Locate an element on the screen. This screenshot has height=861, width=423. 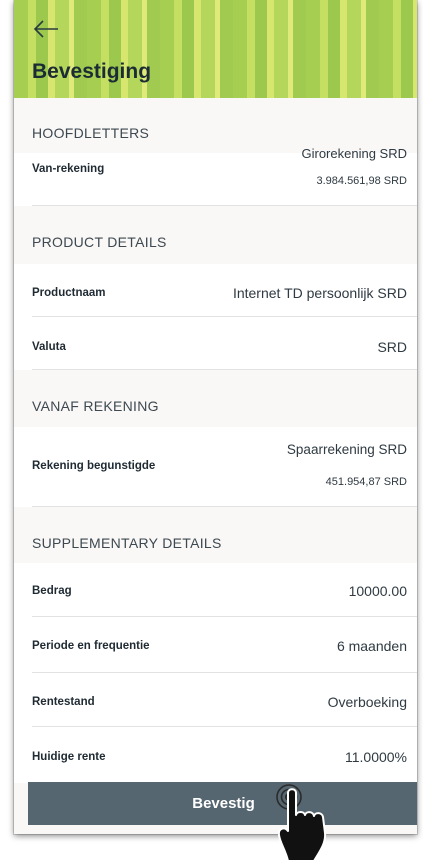
from-account-name: Girorekening SRD is located at coordinates (354, 153).